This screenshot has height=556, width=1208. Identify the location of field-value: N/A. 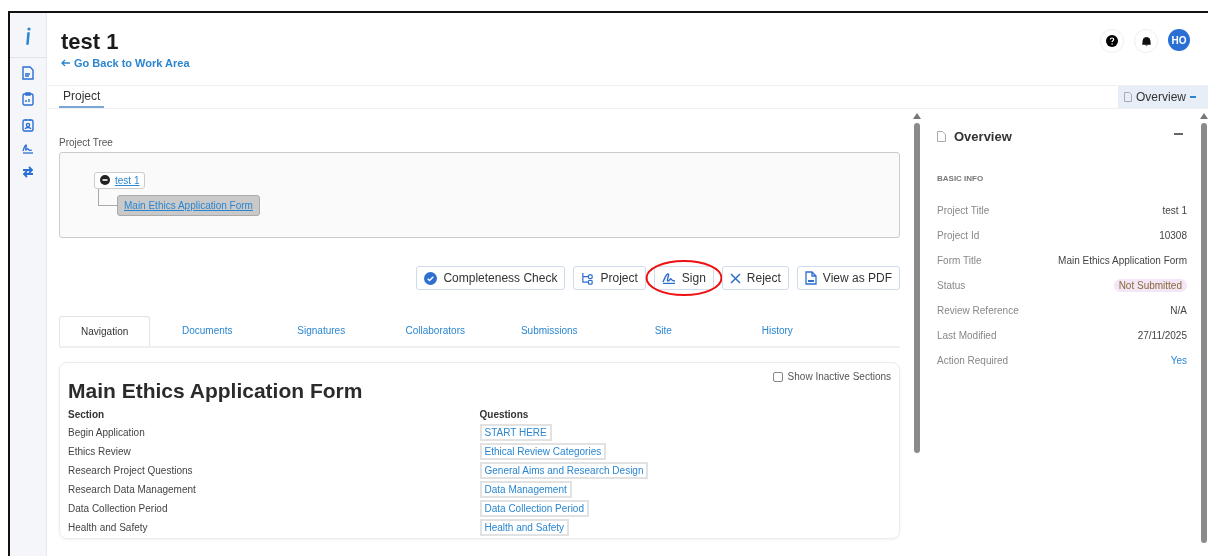
(1178, 310).